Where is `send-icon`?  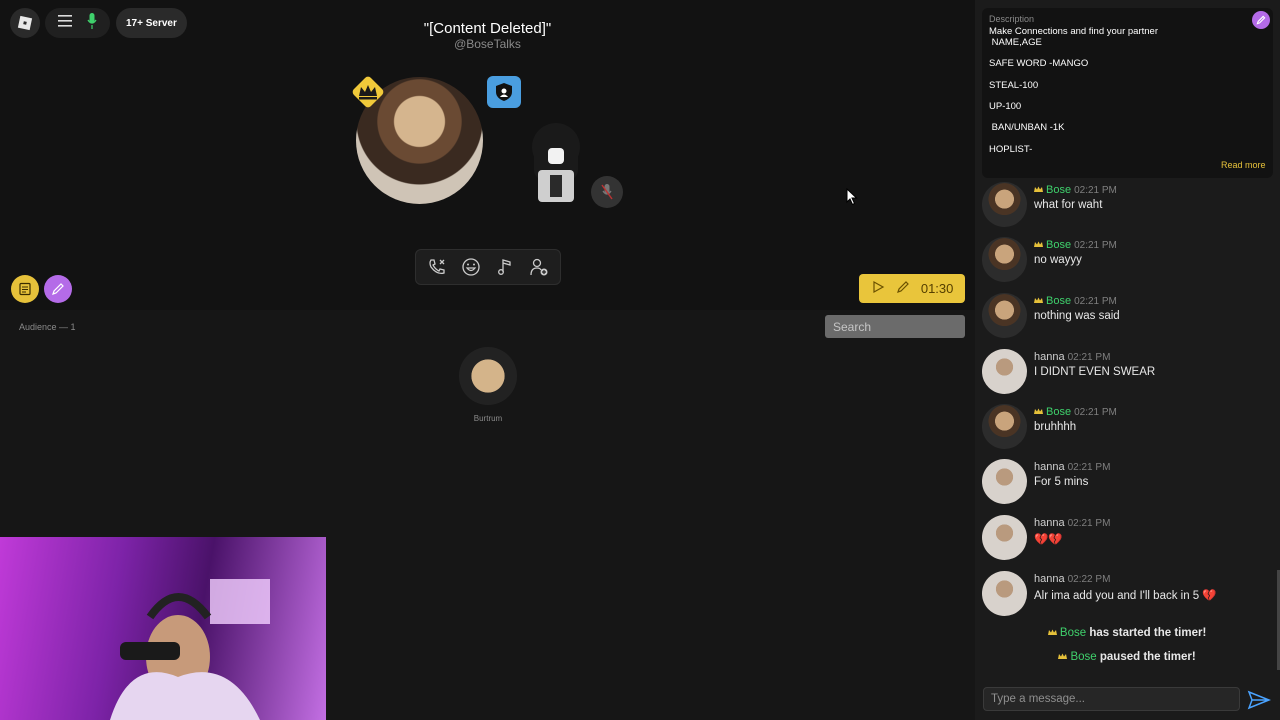
send-icon is located at coordinates (1259, 700).